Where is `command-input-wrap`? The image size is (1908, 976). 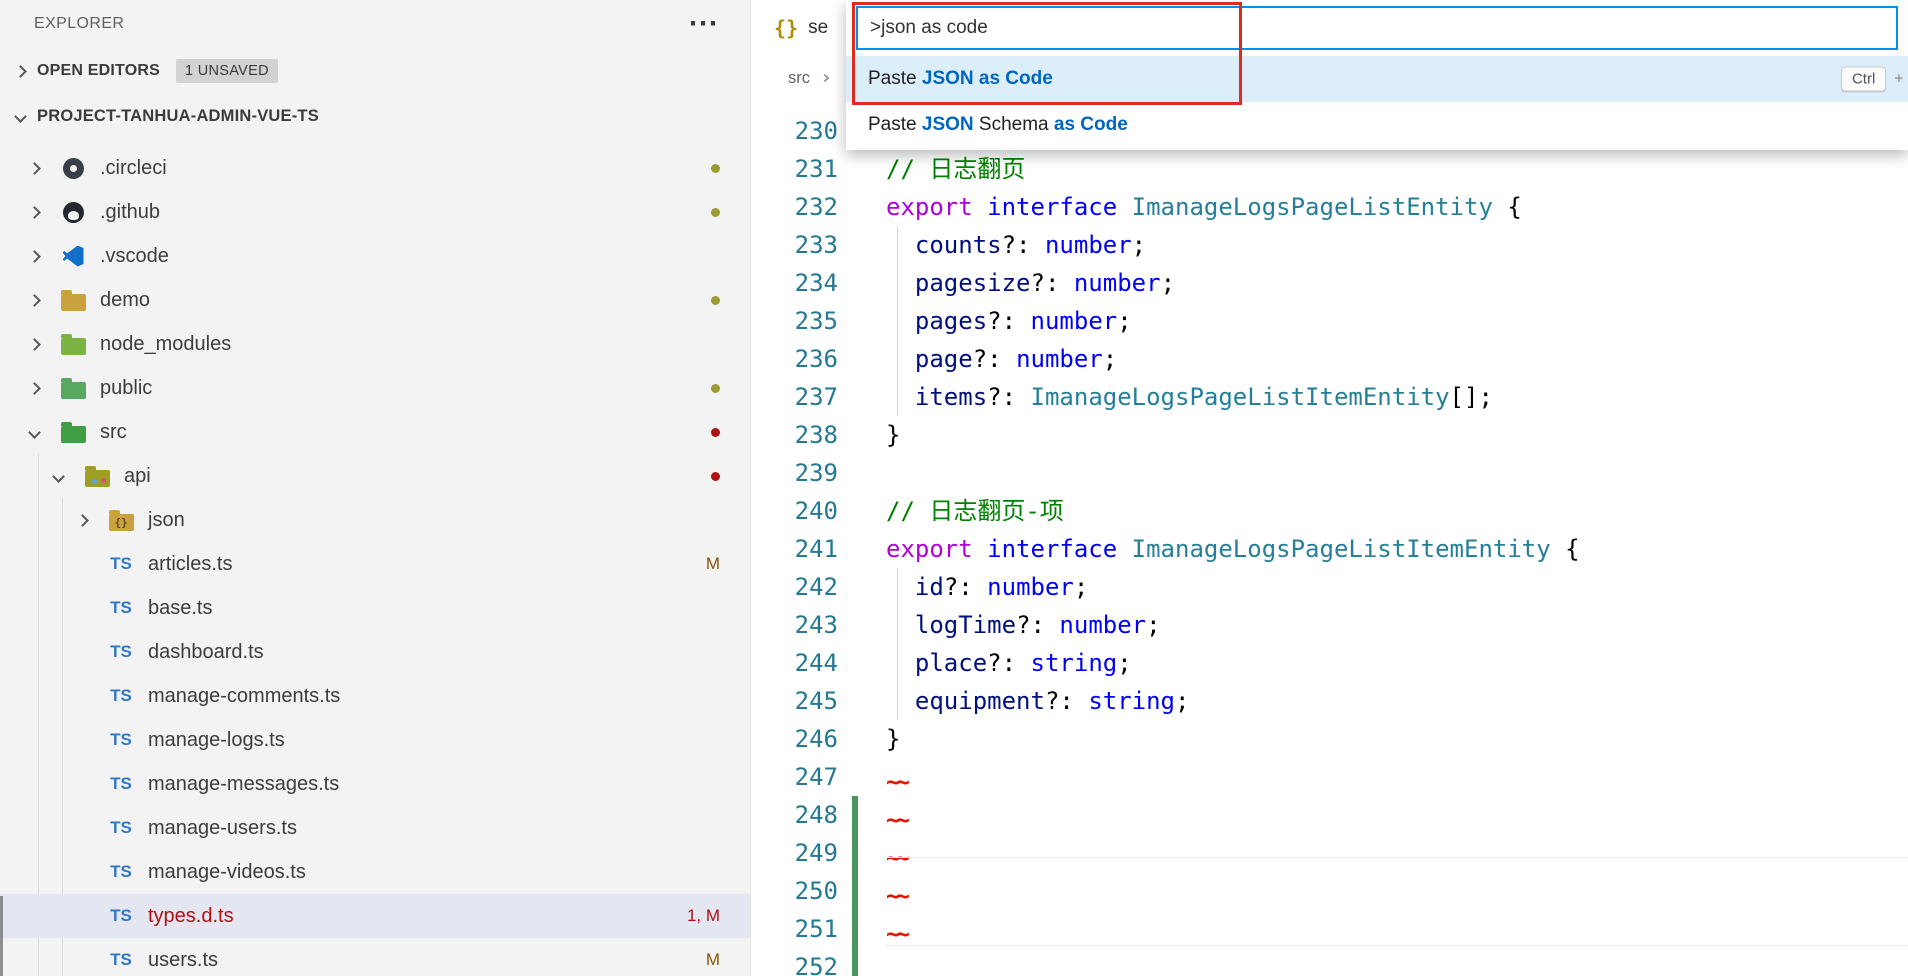
command-input-wrap is located at coordinates (1377, 28).